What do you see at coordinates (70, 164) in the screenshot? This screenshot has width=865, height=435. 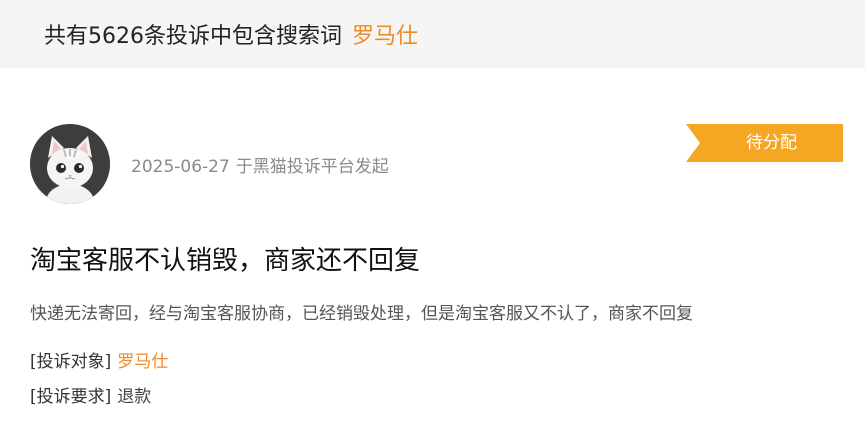 I see `cat-avatar-icon` at bounding box center [70, 164].